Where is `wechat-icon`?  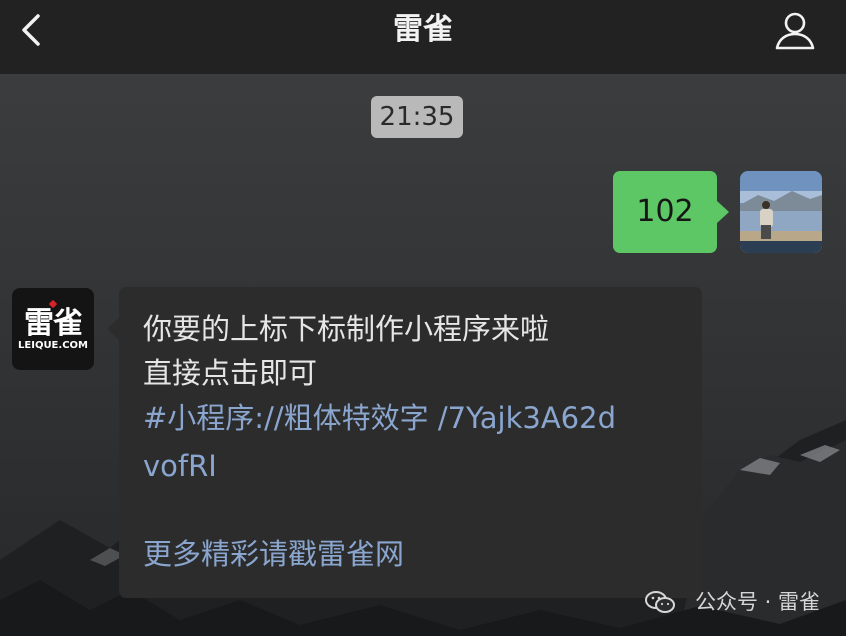 wechat-icon is located at coordinates (660, 602).